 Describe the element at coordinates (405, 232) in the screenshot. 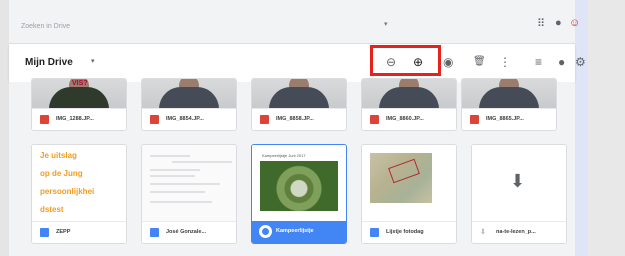

I see `file-name: Lijstje fotodag` at that location.